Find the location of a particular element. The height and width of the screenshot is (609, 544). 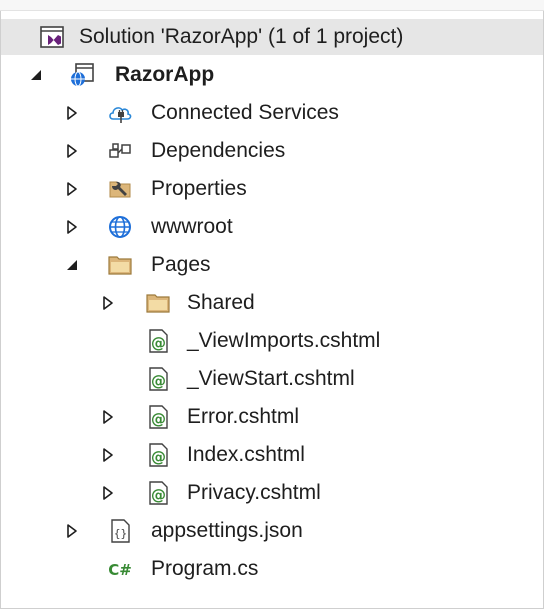

tree-item-index: @ Index.cshtml is located at coordinates (272, 455).